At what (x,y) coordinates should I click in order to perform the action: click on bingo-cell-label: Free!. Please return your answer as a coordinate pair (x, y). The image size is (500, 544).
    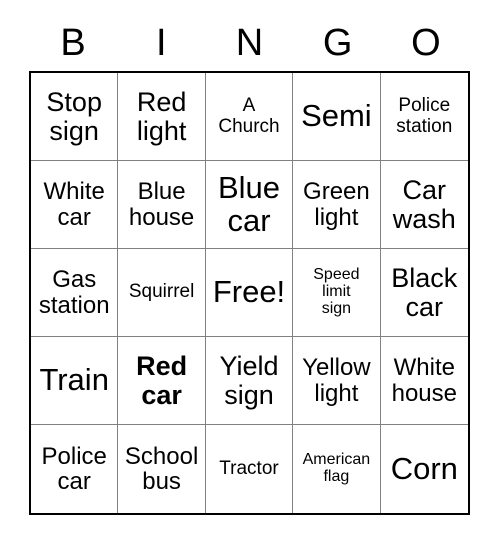
    Looking at the image, I should click on (249, 292).